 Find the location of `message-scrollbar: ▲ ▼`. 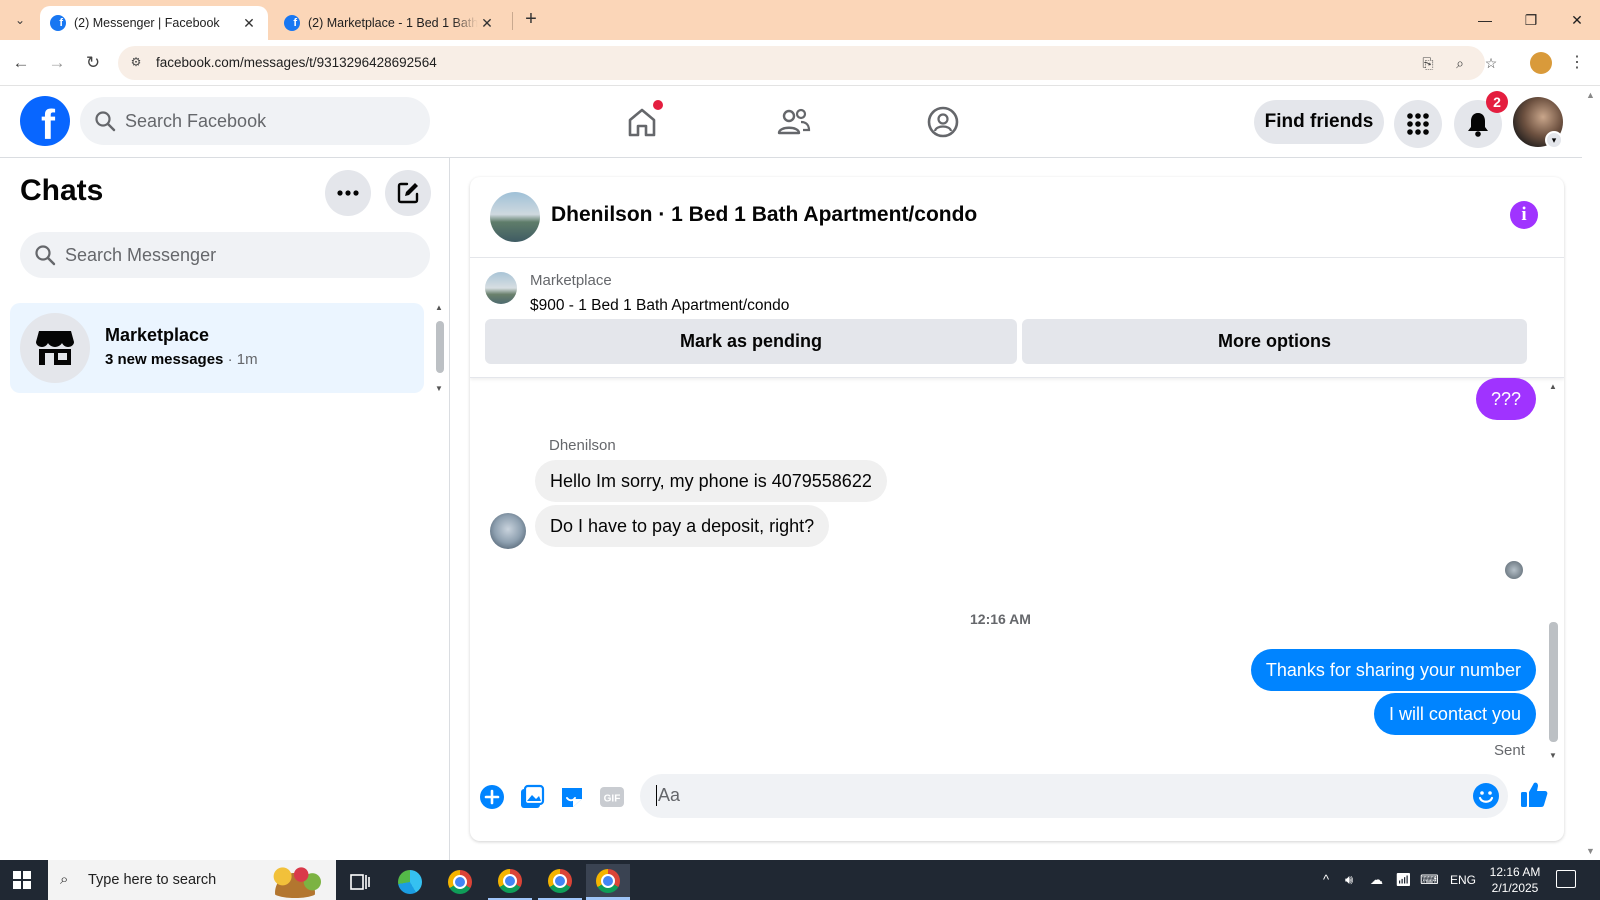

message-scrollbar: ▲ ▼ is located at coordinates (1553, 571).